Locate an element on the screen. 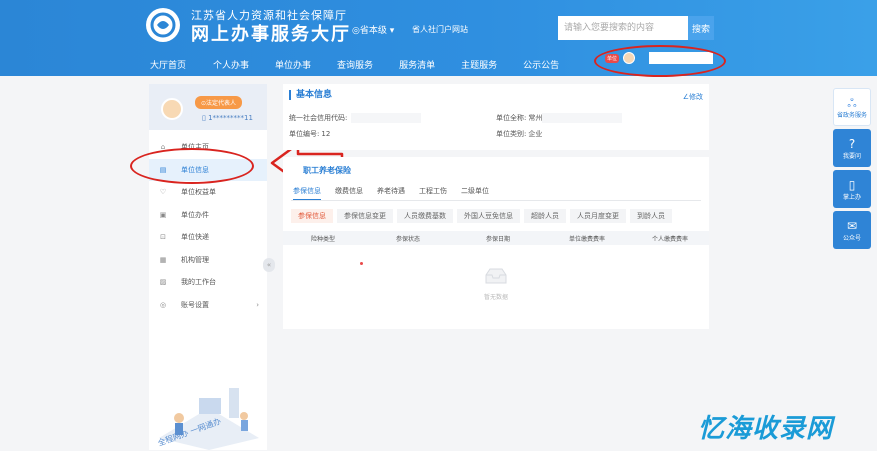  unit-type-value: 企业 is located at coordinates (535, 134).